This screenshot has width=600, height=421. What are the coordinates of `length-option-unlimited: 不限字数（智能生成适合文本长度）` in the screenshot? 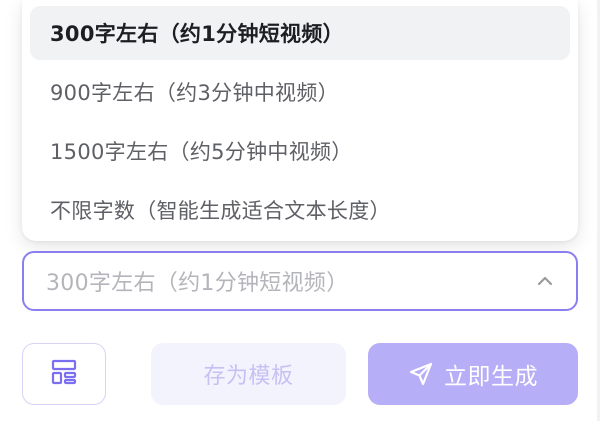 It's located at (300, 210).